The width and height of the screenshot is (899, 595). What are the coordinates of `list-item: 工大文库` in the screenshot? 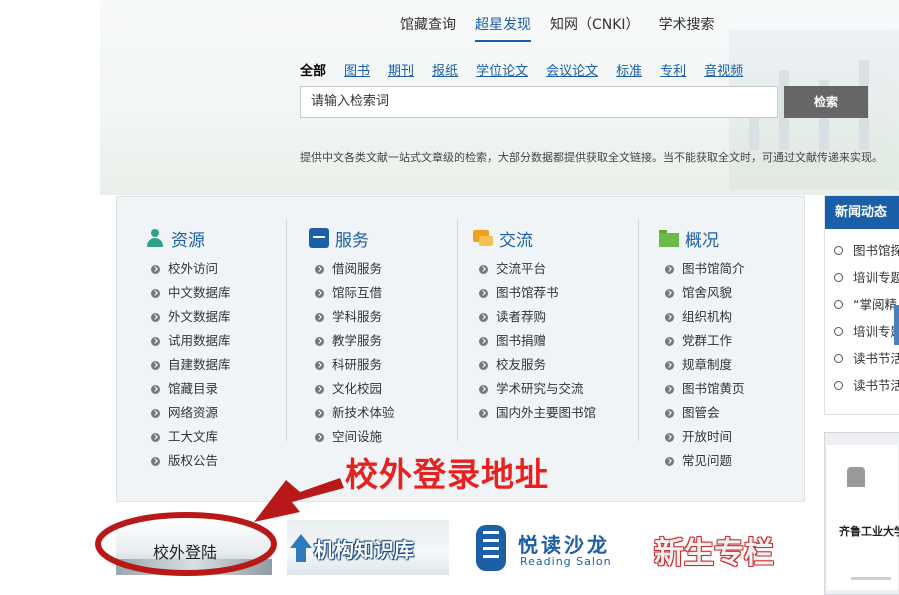 It's located at (191, 437).